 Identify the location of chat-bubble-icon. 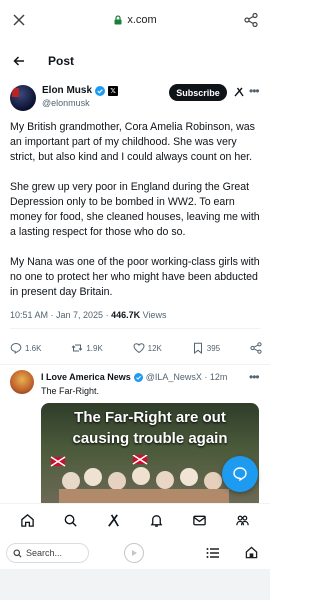
(240, 474).